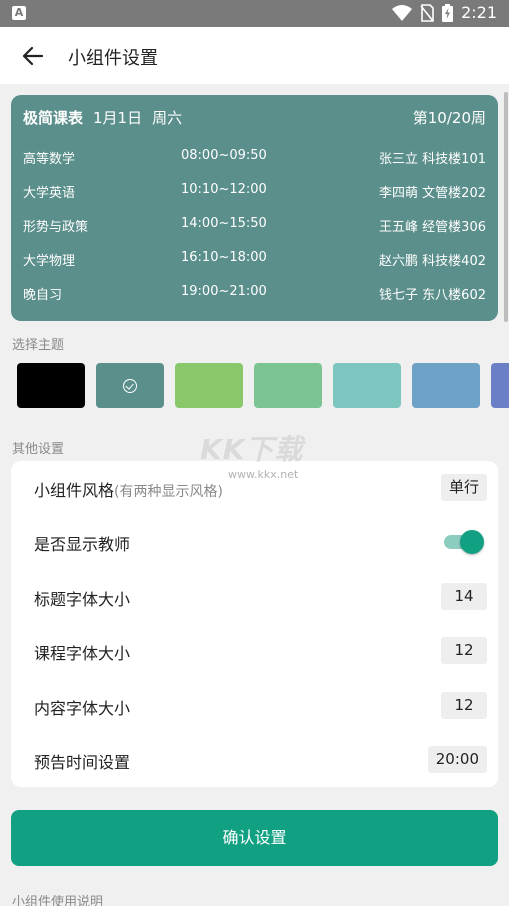 The height and width of the screenshot is (906, 509). I want to click on setting-show-teacher: 是否显示教师, so click(254, 542).